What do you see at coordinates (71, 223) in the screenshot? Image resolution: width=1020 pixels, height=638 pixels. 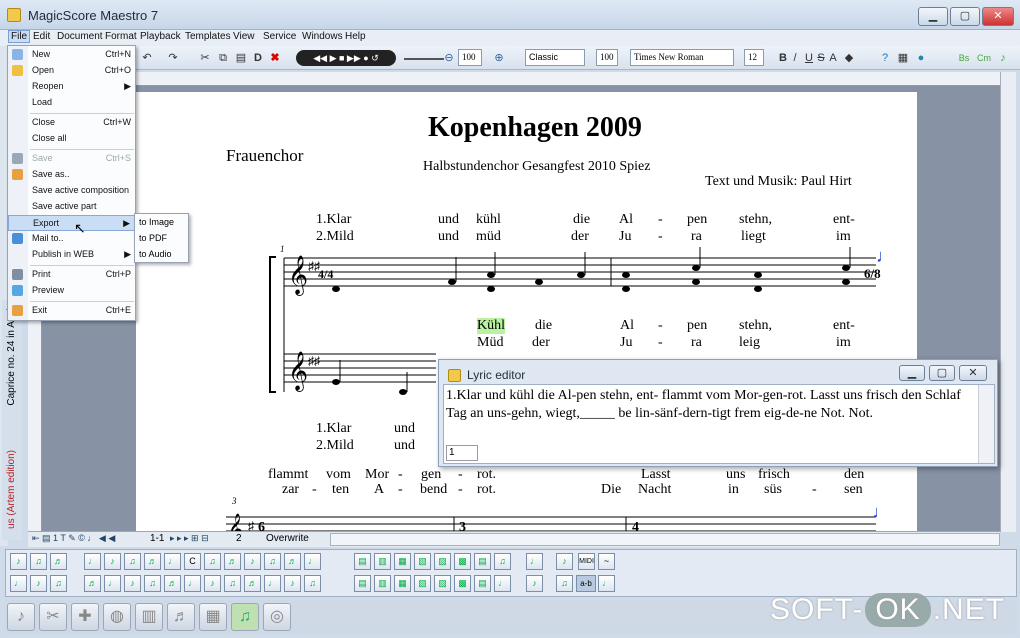 I see `menu-item-export: Export ▶` at bounding box center [71, 223].